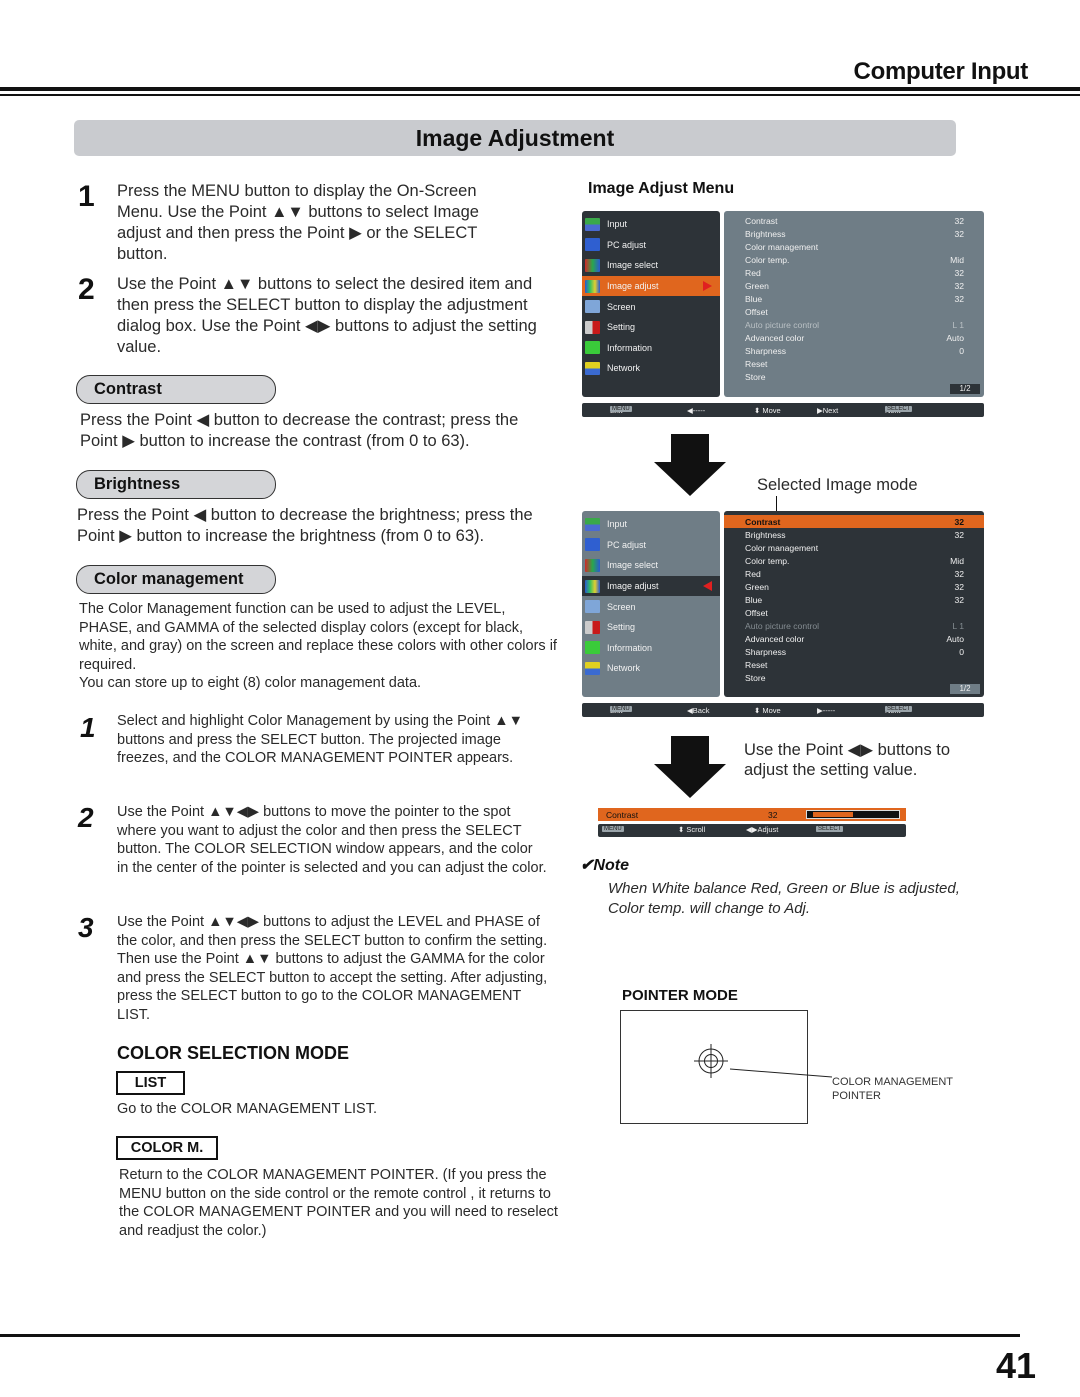 This screenshot has height=1397, width=1080. What do you see at coordinates (621, 627) in the screenshot?
I see `osd-menu-item-label: Setting` at bounding box center [621, 627].